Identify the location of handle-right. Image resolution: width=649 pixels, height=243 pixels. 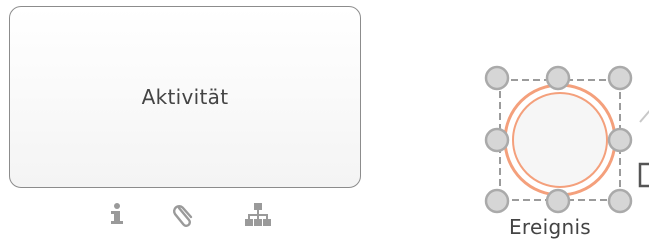
(620, 140).